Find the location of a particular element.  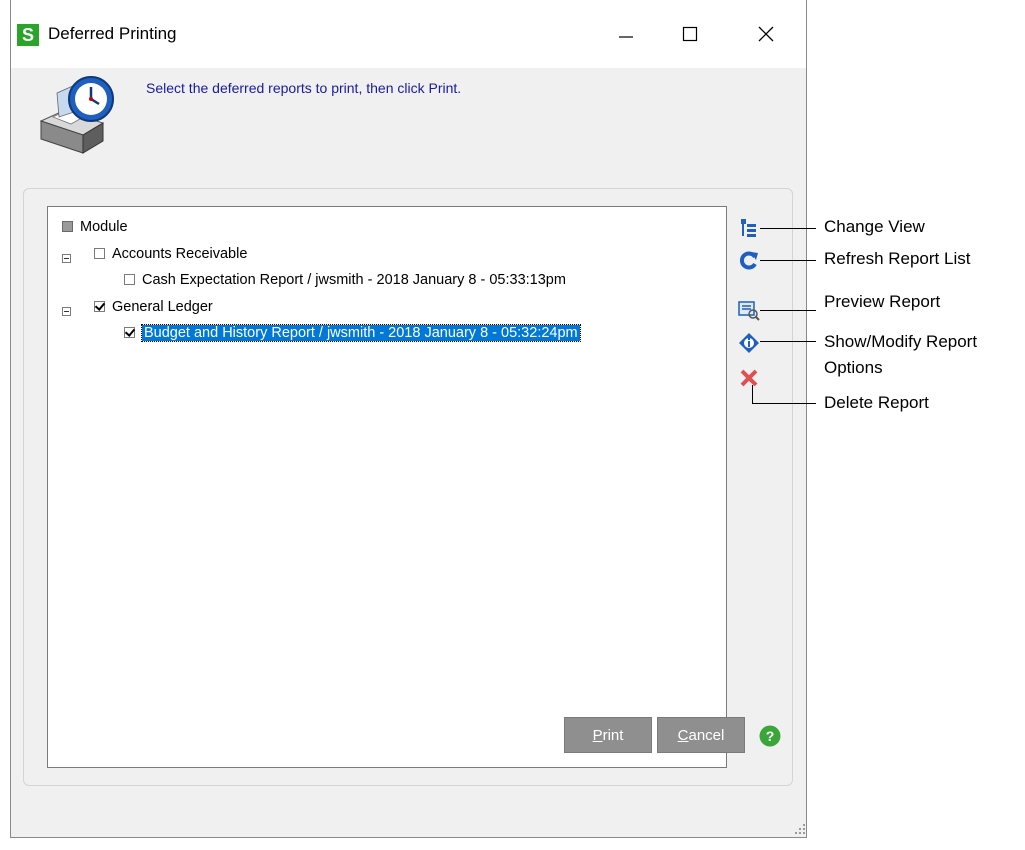

refresh-report-list-button is located at coordinates (749, 260).